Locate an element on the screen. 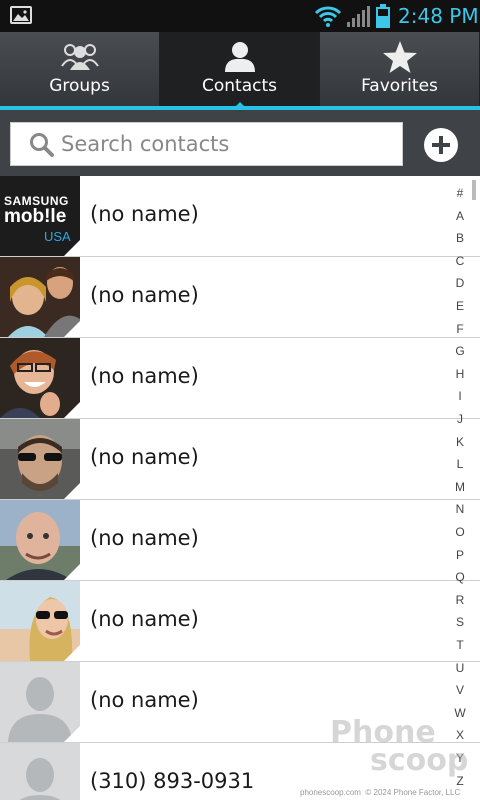 This screenshot has height=800, width=480. index-letter: E is located at coordinates (460, 306).